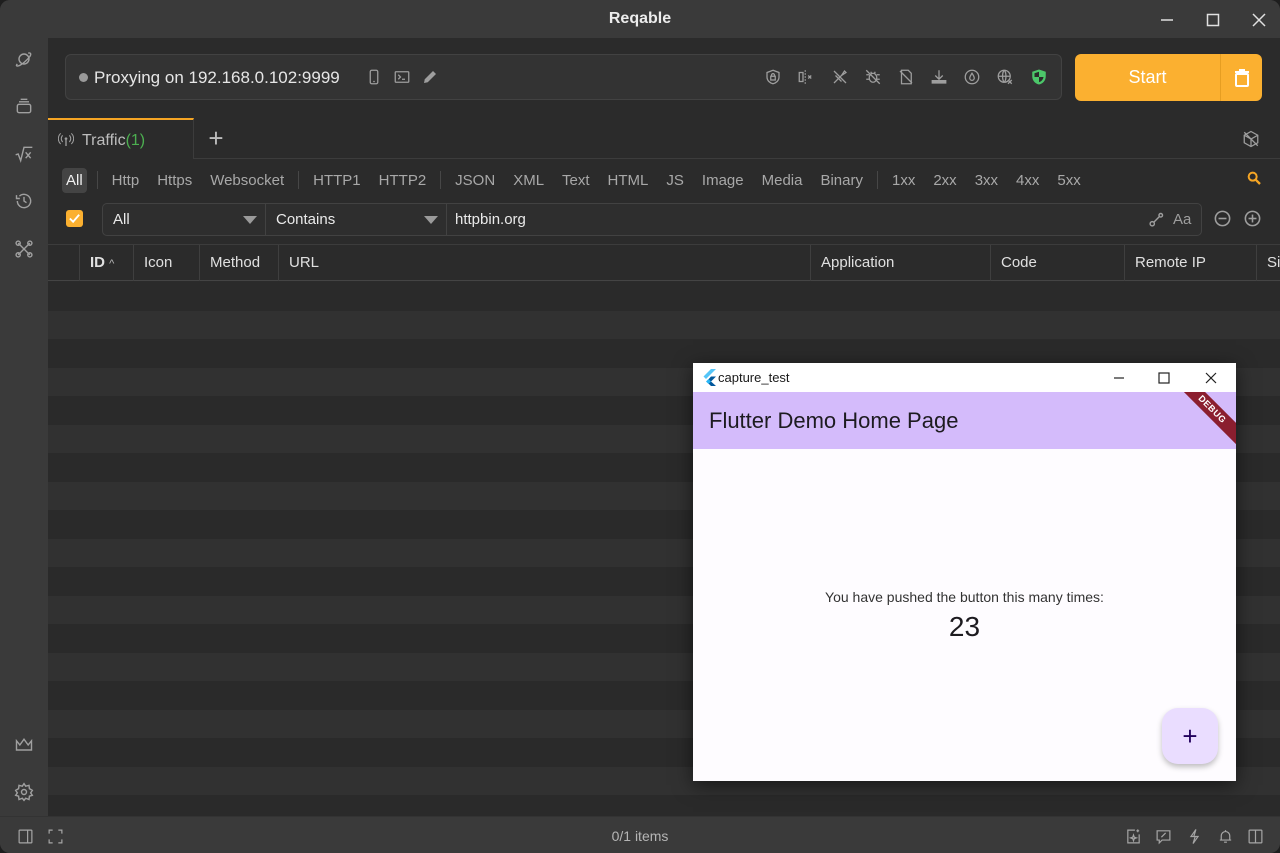  Describe the element at coordinates (24, 249) in the screenshot. I see `sidebar-item-tools` at that location.